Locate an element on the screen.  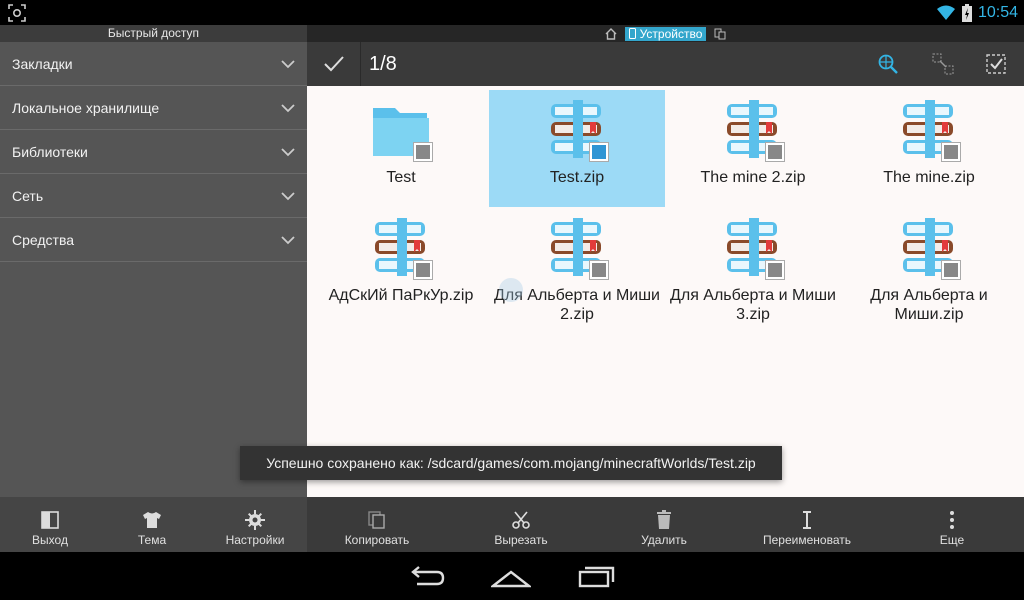
trash-icon is located at coordinates (664, 519).